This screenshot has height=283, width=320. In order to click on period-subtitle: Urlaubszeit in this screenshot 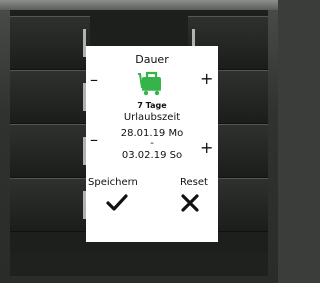, I will do `click(152, 117)`.